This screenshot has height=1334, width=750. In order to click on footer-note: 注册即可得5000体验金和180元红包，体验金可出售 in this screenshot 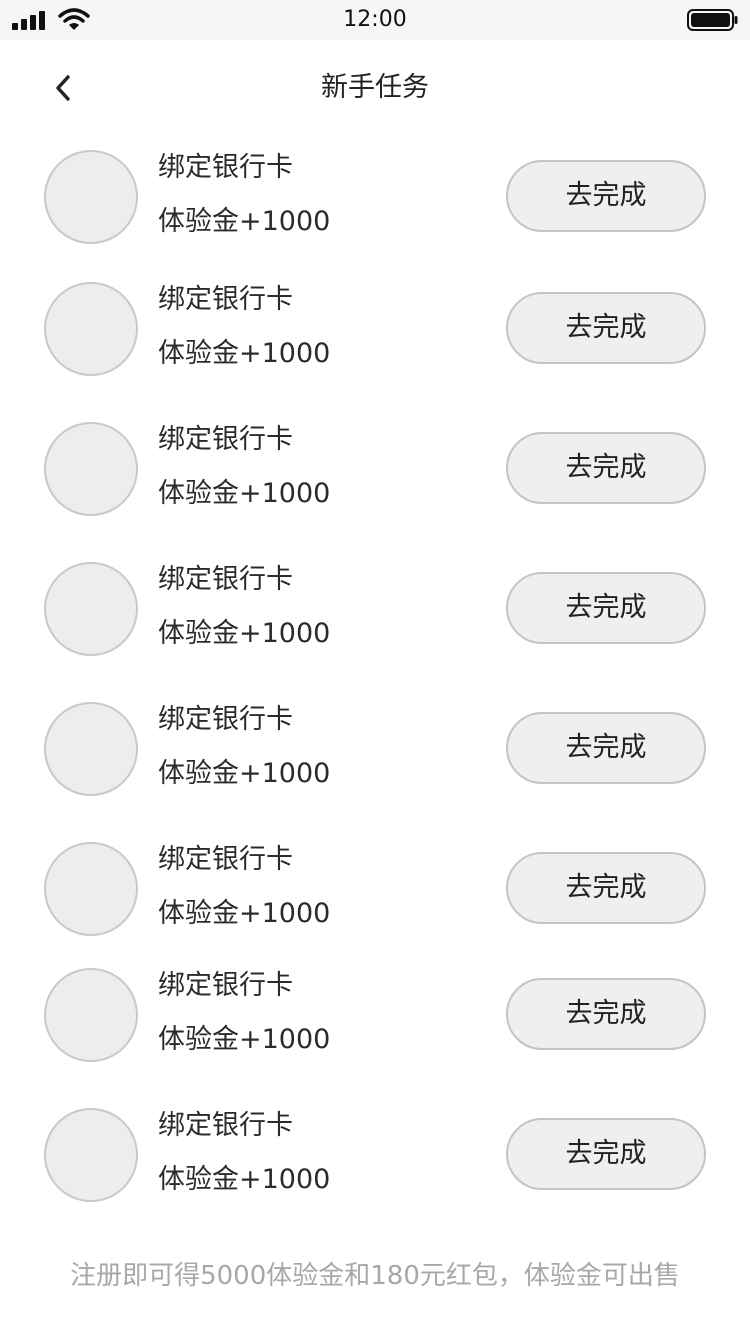, I will do `click(375, 1276)`.